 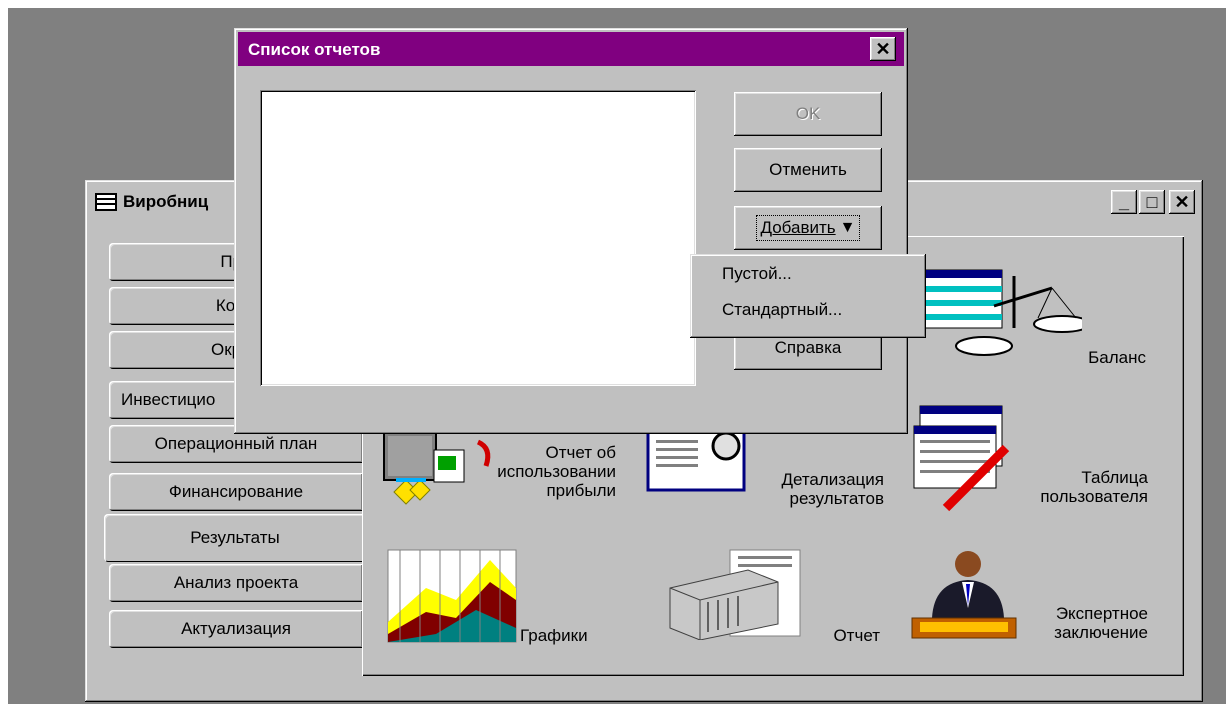 I want to click on add-button: Добавить ▼, so click(x=808, y=228).